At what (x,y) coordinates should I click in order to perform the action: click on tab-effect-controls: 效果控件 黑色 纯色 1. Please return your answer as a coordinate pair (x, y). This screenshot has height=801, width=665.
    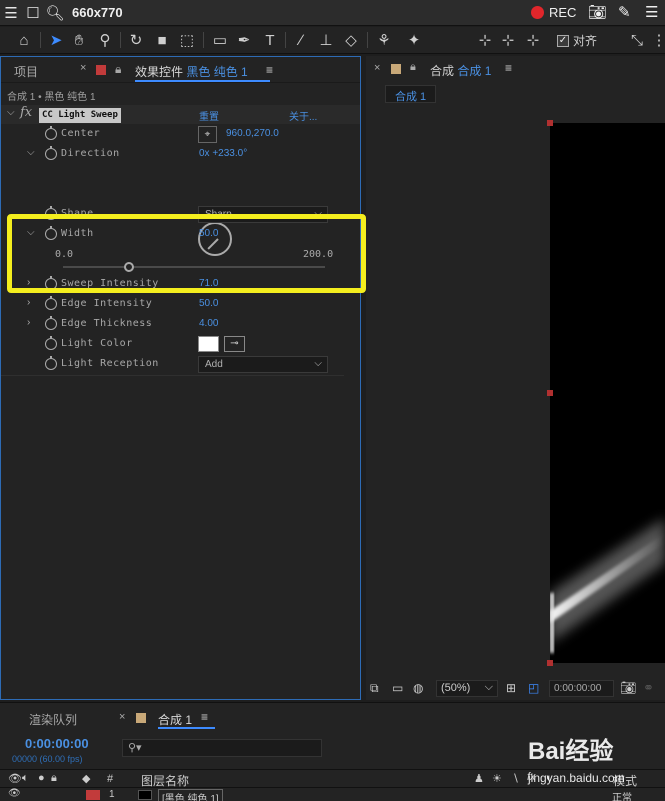
    Looking at the image, I should click on (191, 71).